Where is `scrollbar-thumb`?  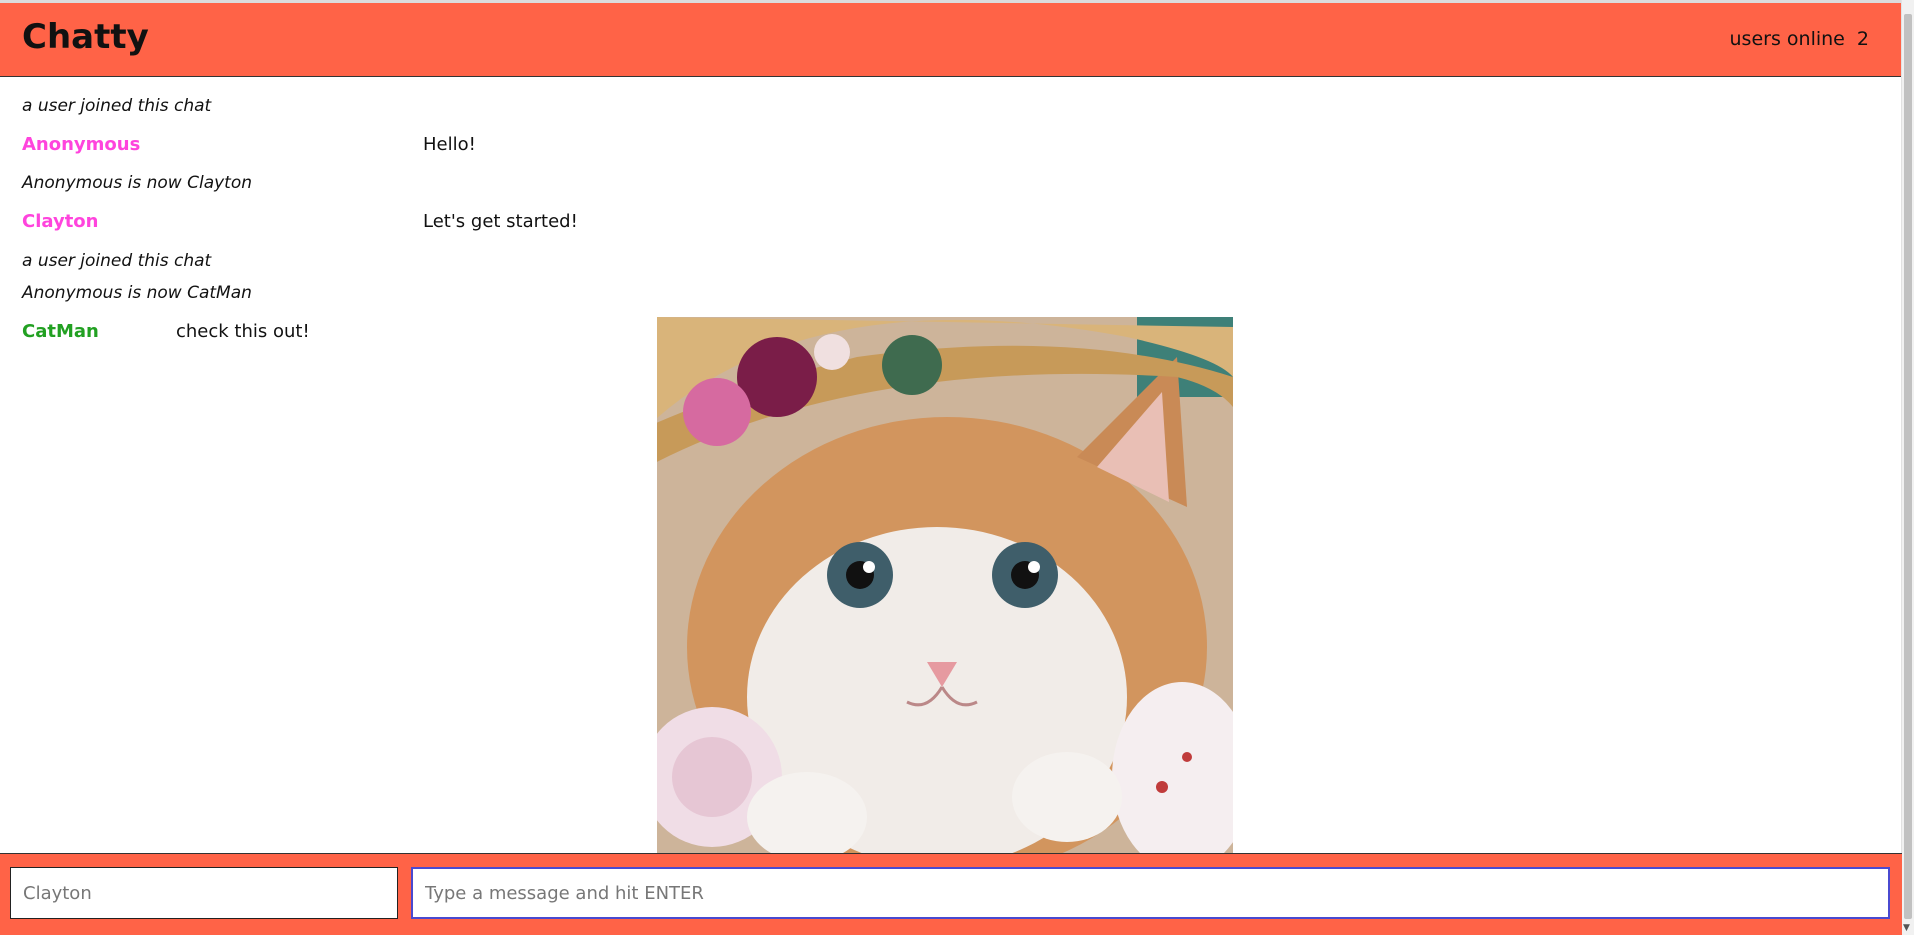
scrollbar-thumb is located at coordinates (1908, 466).